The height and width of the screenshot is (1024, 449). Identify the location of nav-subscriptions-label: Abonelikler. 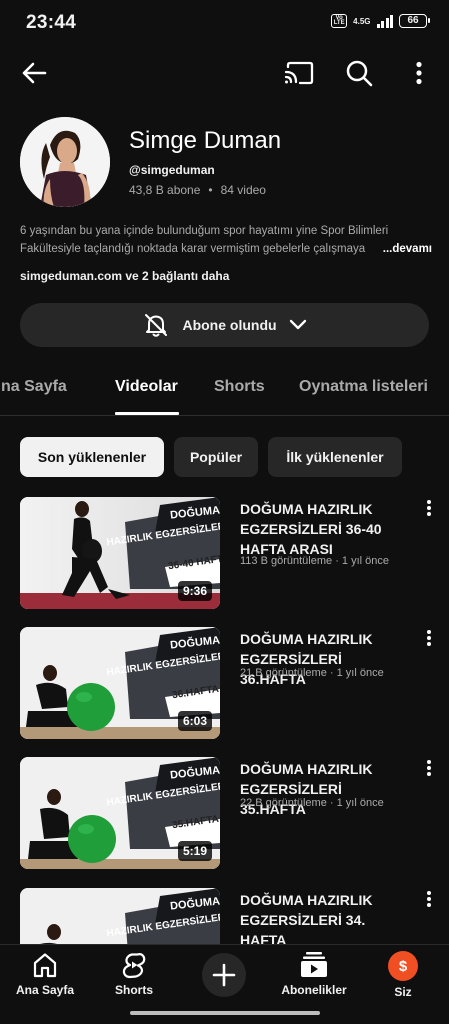
(314, 990).